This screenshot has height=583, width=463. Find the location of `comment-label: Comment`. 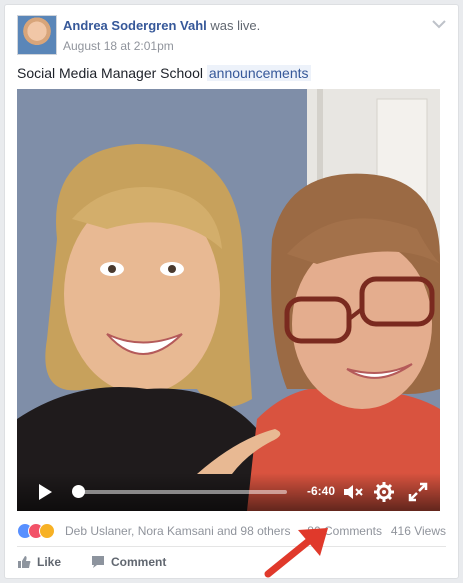

comment-label: Comment is located at coordinates (139, 562).